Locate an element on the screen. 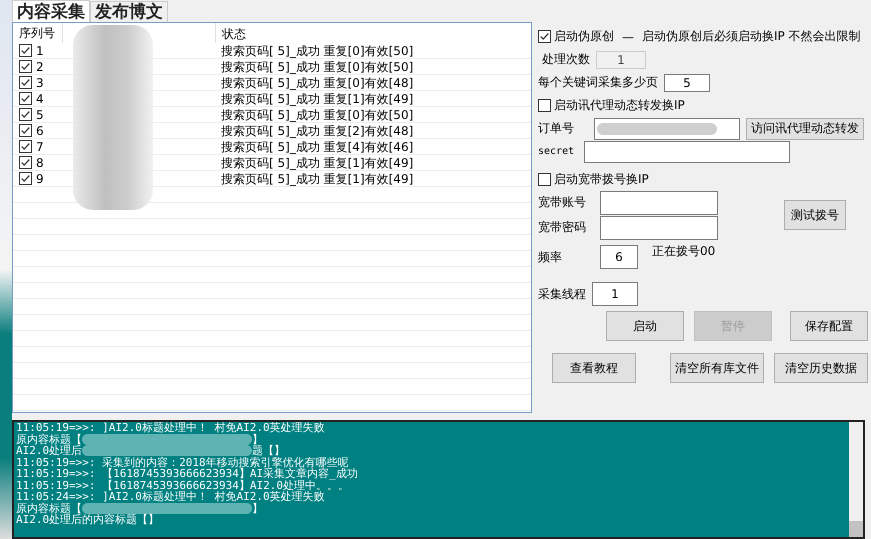 This screenshot has height=539, width=871. action-button: 启动 is located at coordinates (645, 326).